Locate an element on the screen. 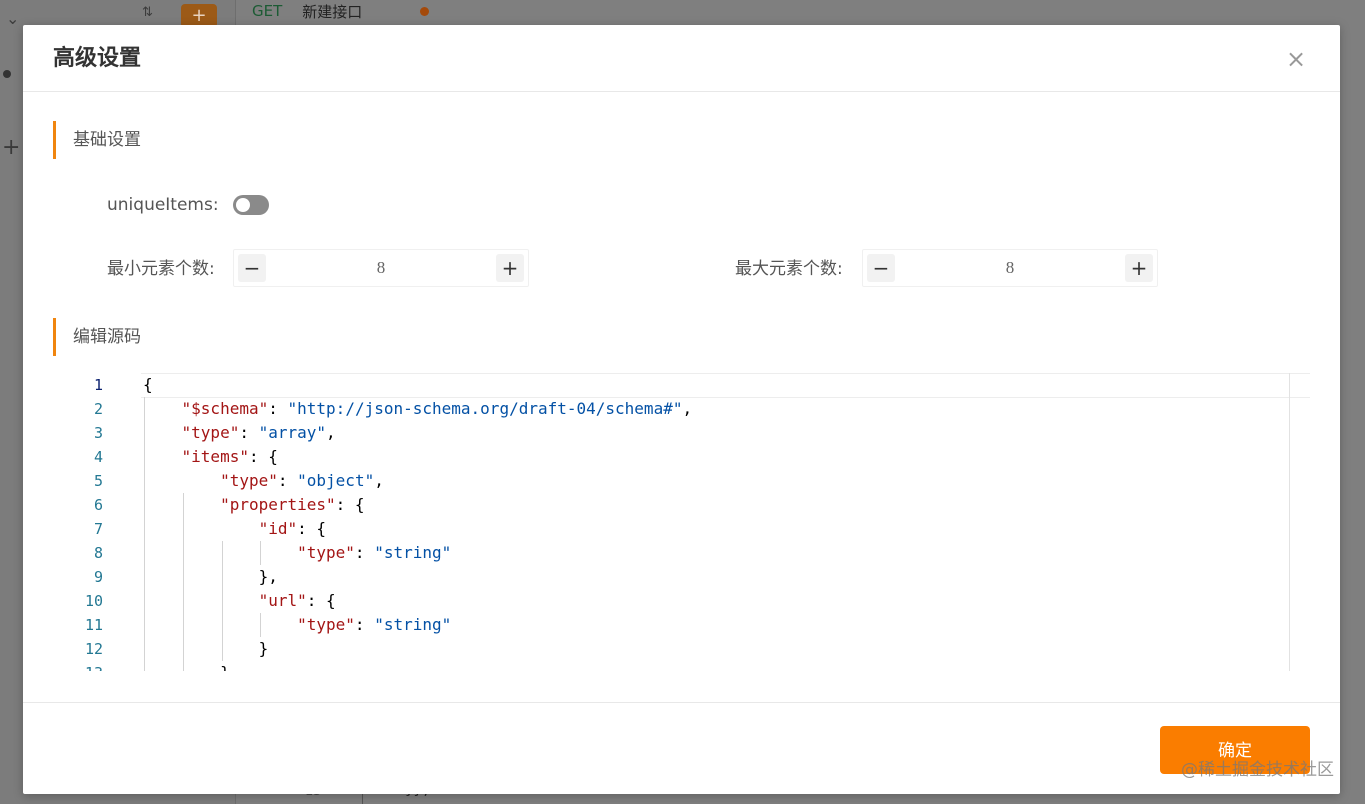  line-number: 12 is located at coordinates (93, 649).